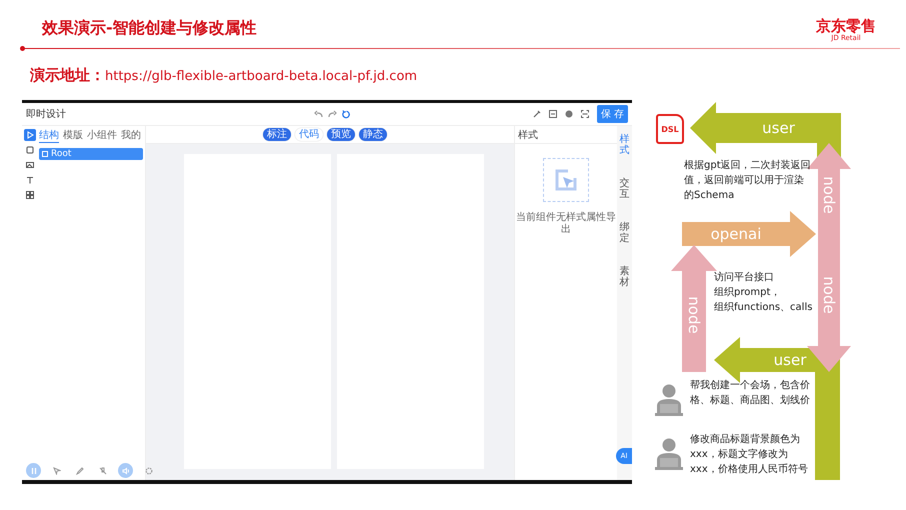  I want to click on flow-note: 根据gpt返回，二次封装返回值，返回前端可以用于渲染的Schema, so click(748, 180).